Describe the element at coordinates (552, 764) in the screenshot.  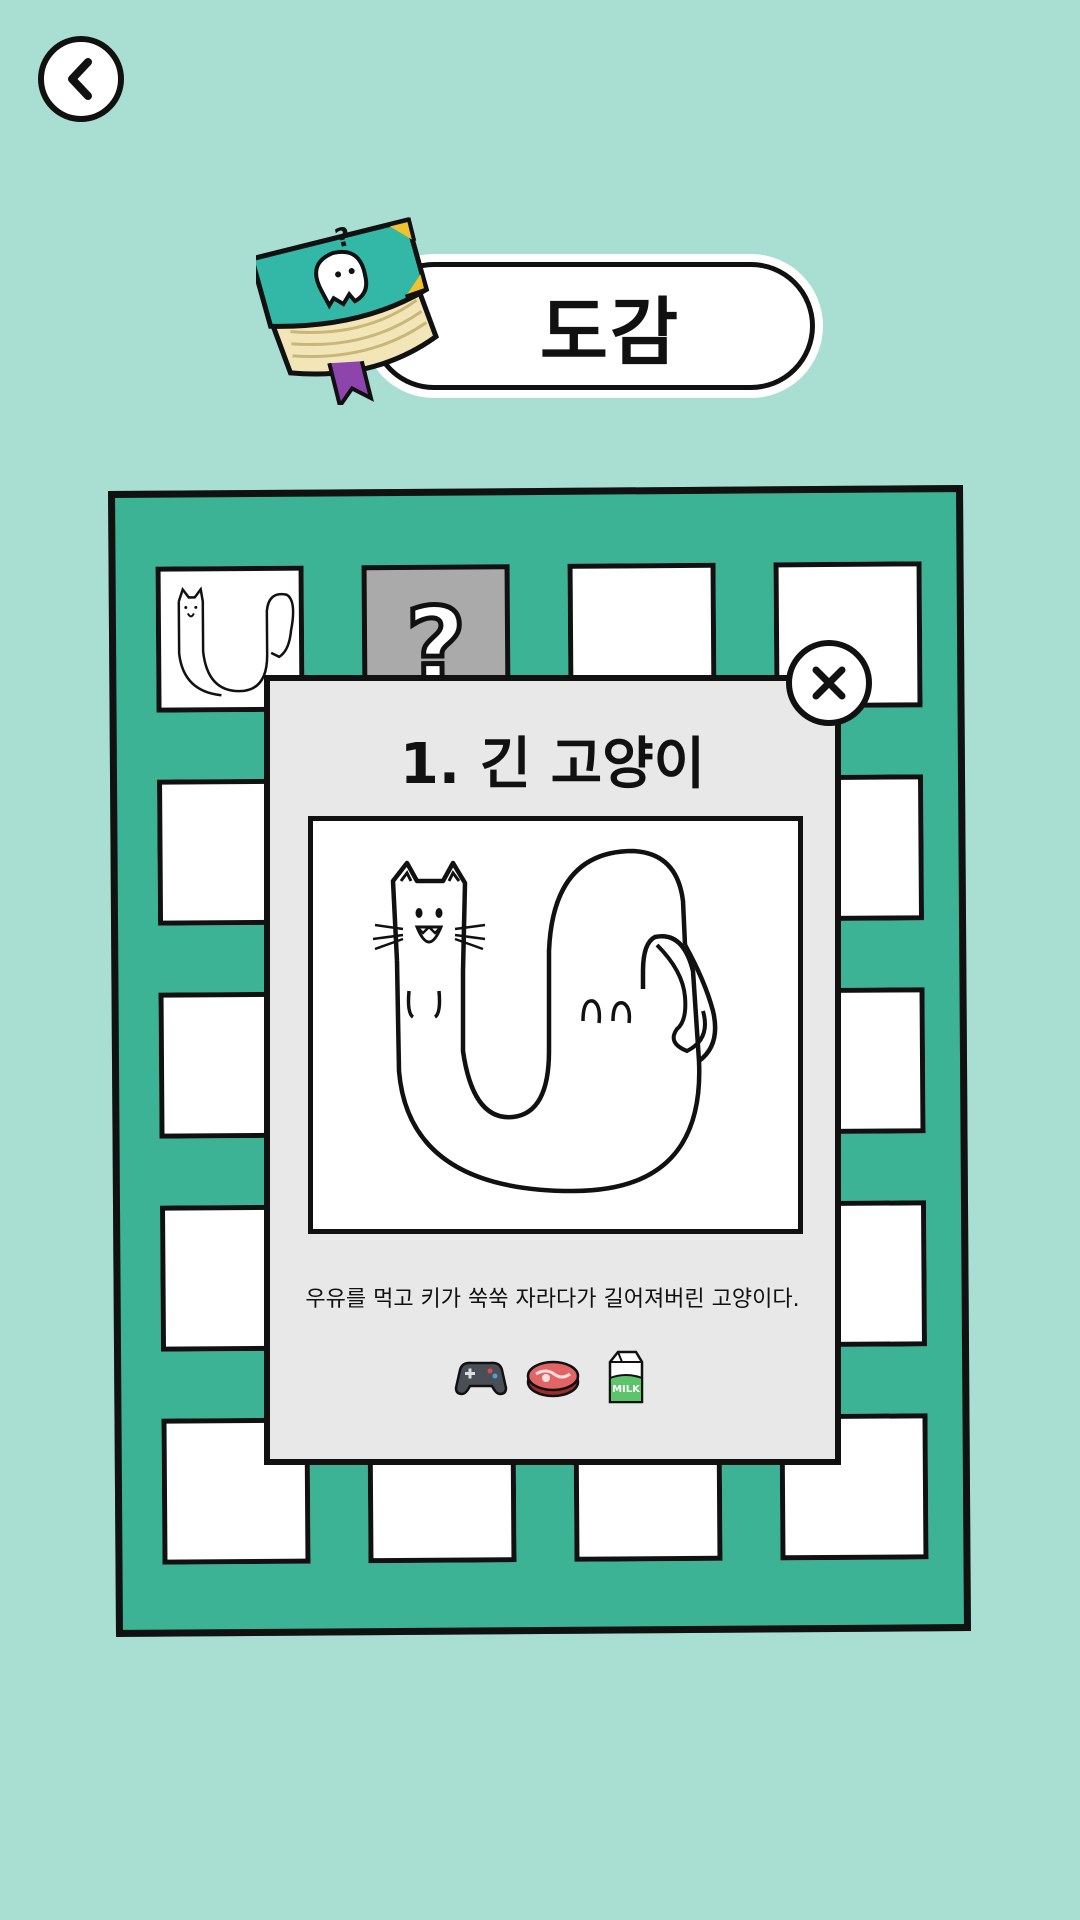
I see `modal-title: 1. 긴 고양이` at that location.